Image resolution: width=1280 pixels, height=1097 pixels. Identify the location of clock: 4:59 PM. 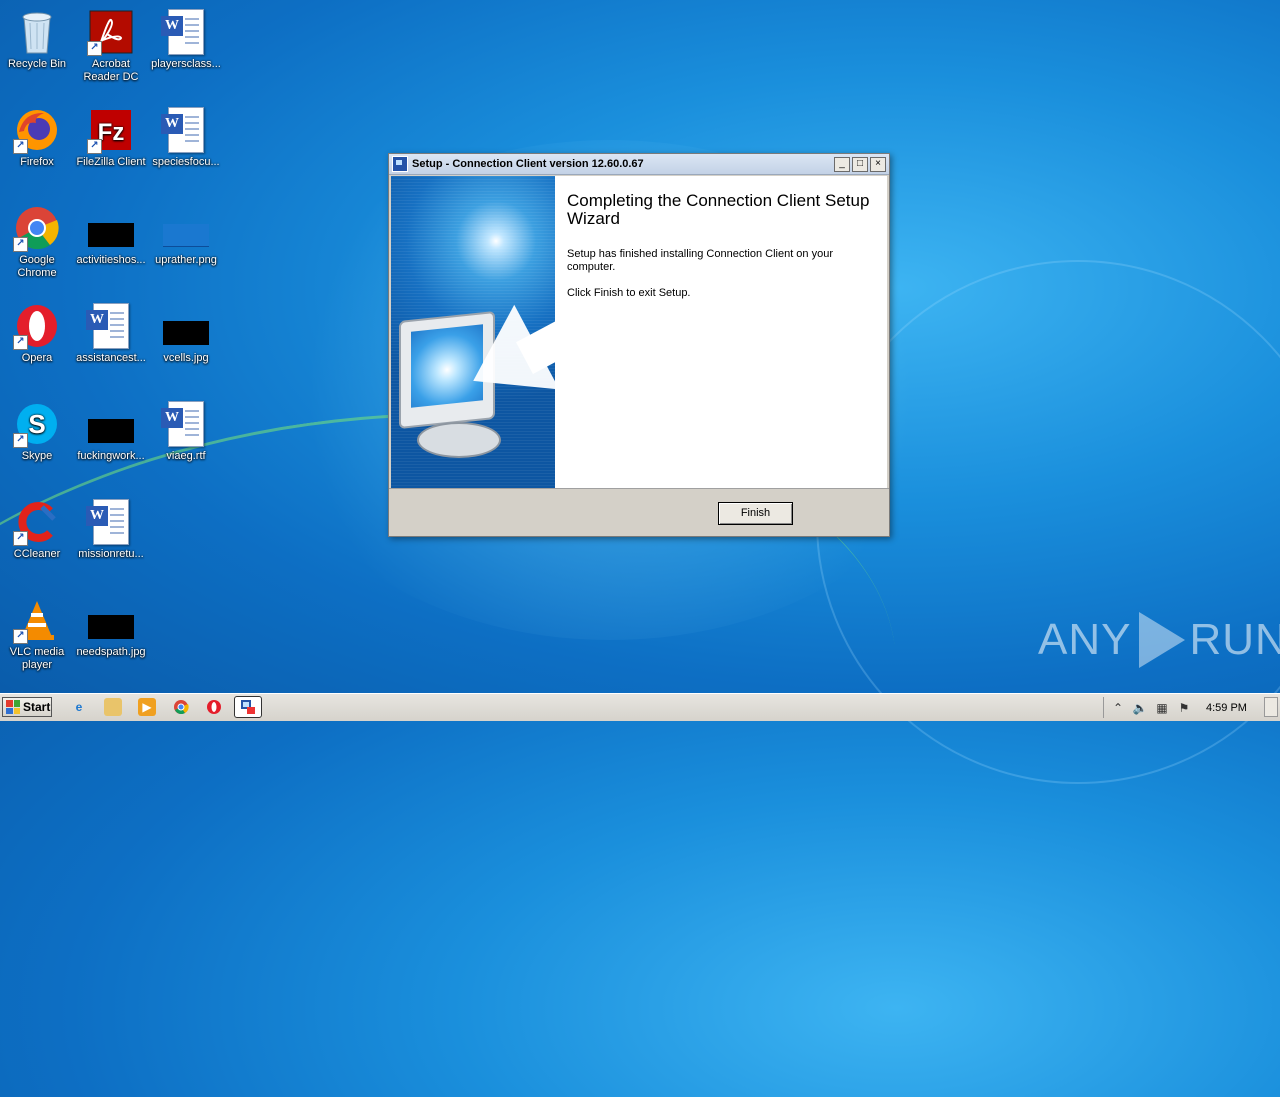
(1226, 708).